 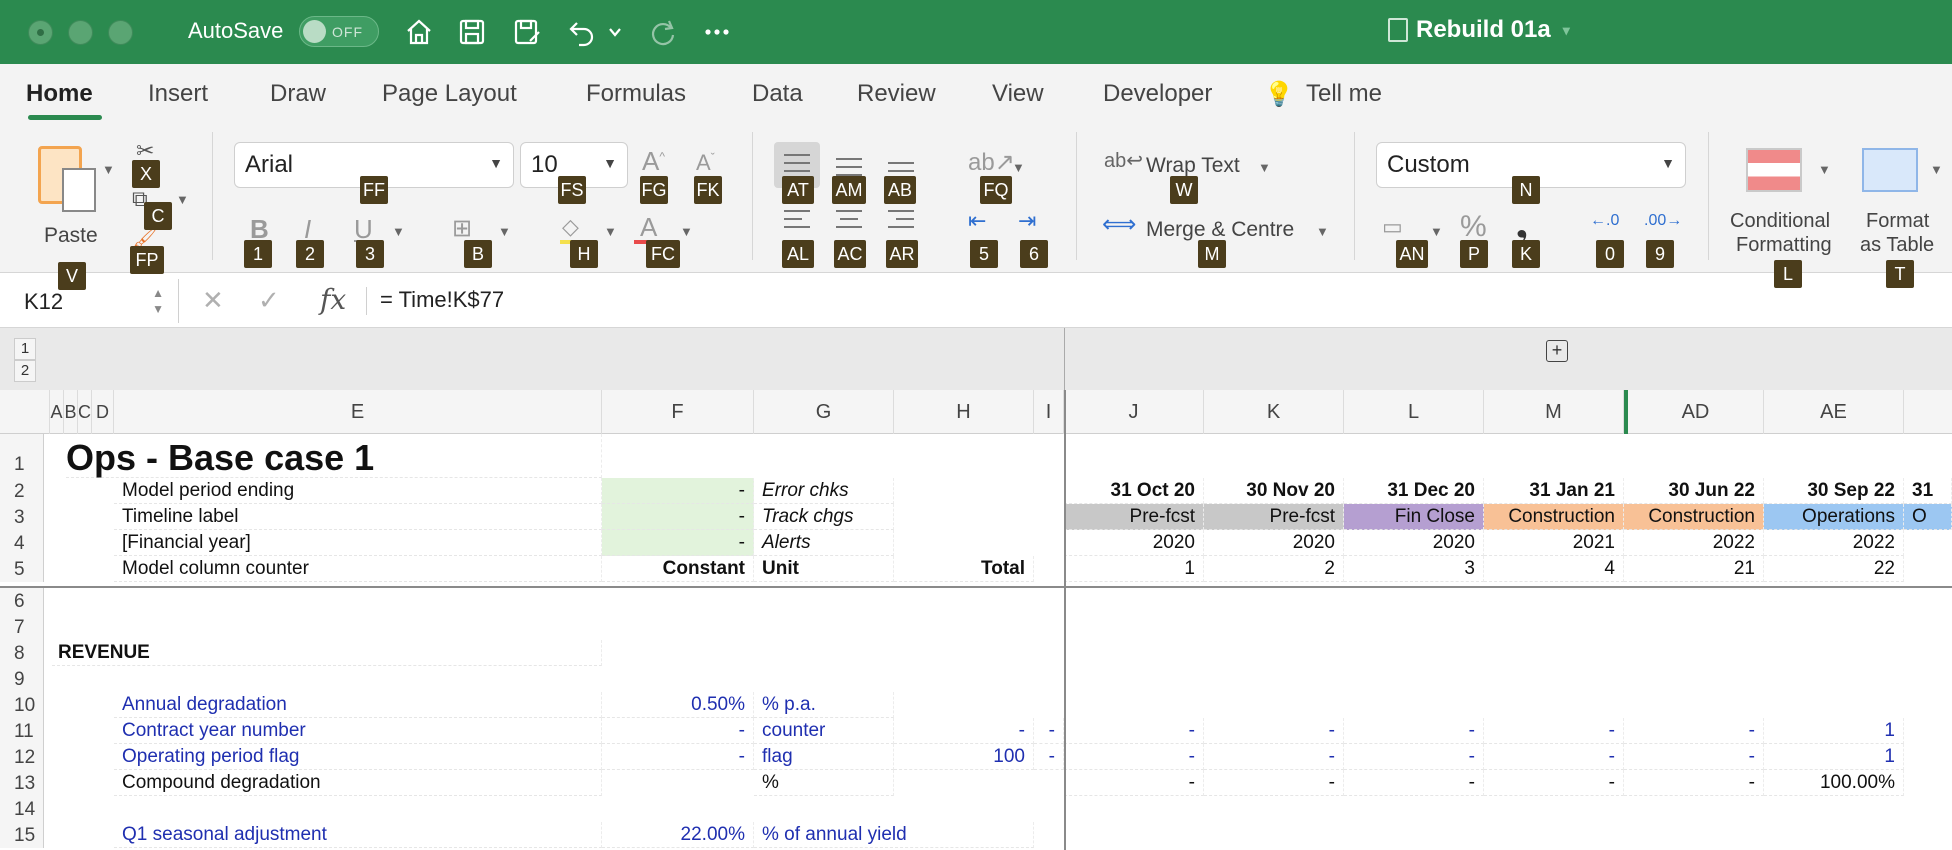 I want to click on section-revenue: REVENUE, so click(x=327, y=653).